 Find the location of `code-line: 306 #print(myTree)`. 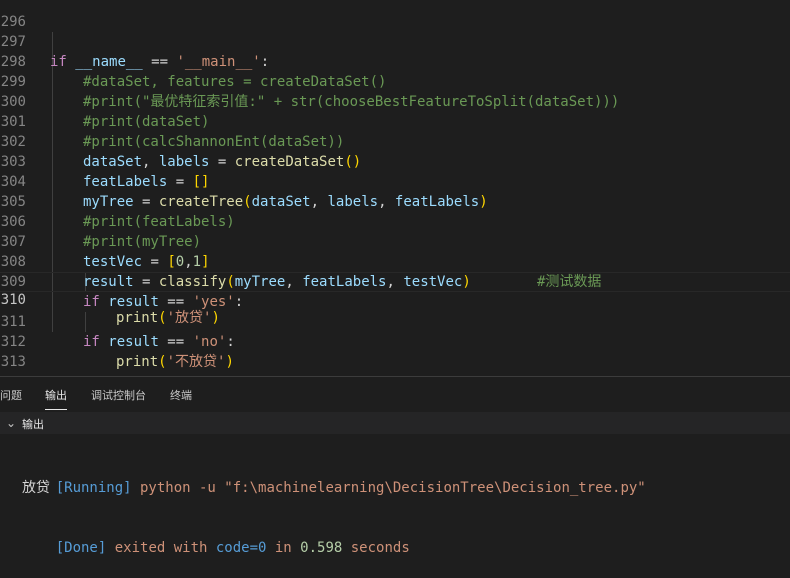

code-line: 306 #print(myTree) is located at coordinates (395, 221).